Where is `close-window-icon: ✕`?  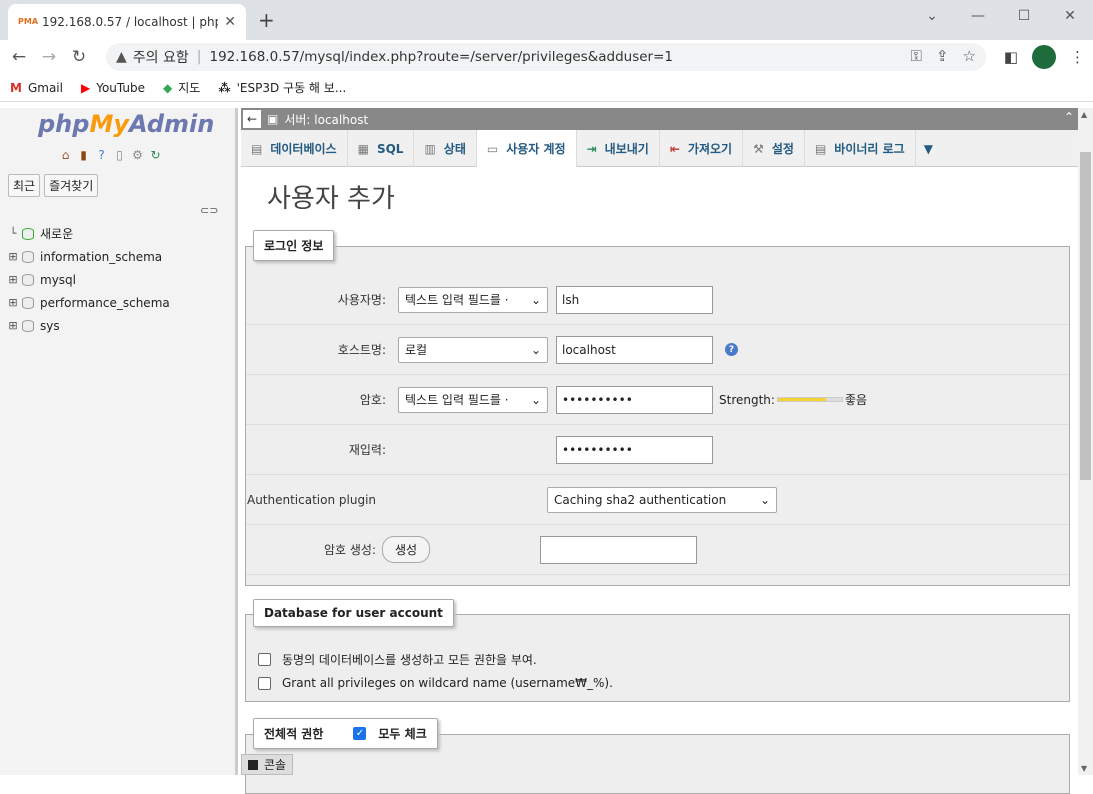 close-window-icon: ✕ is located at coordinates (1070, 16).